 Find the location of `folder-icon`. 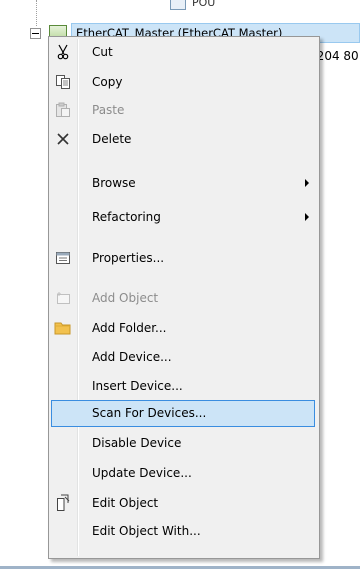

folder-icon is located at coordinates (63, 328).